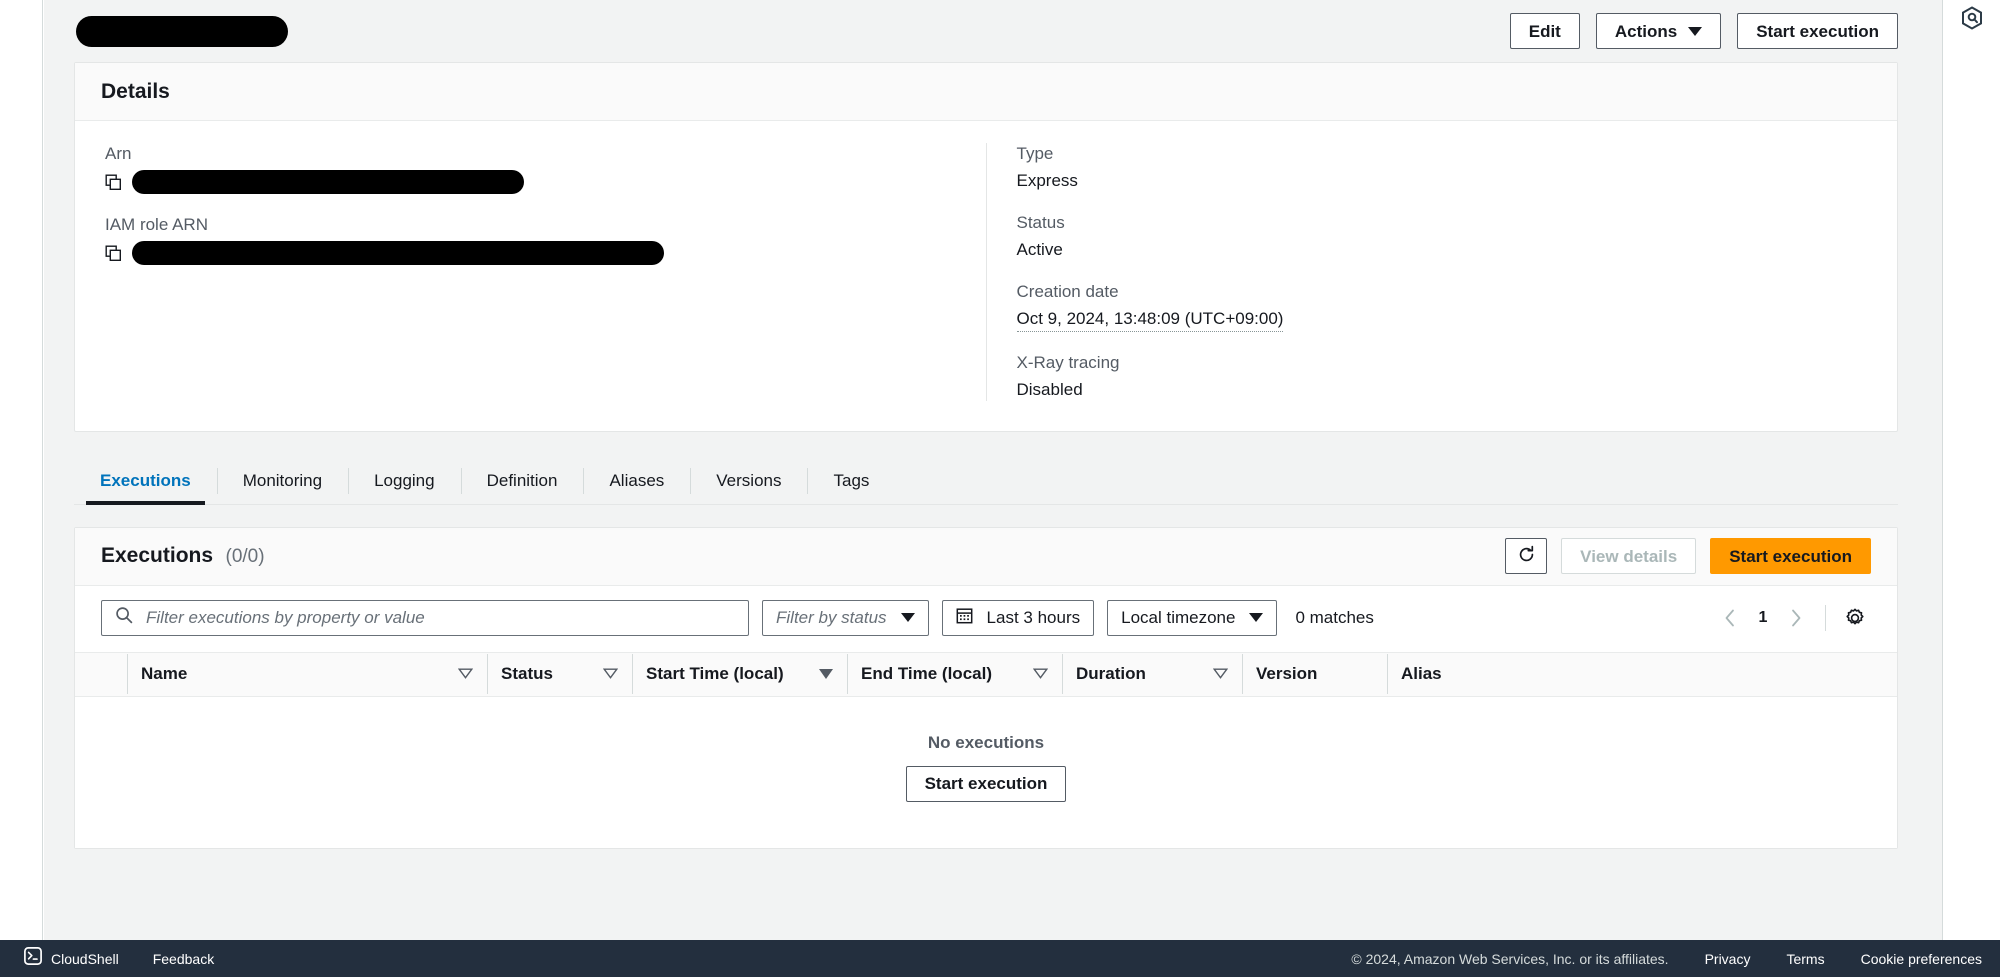  Describe the element at coordinates (739, 674) in the screenshot. I see `column-start-time: Start Time (local)` at that location.